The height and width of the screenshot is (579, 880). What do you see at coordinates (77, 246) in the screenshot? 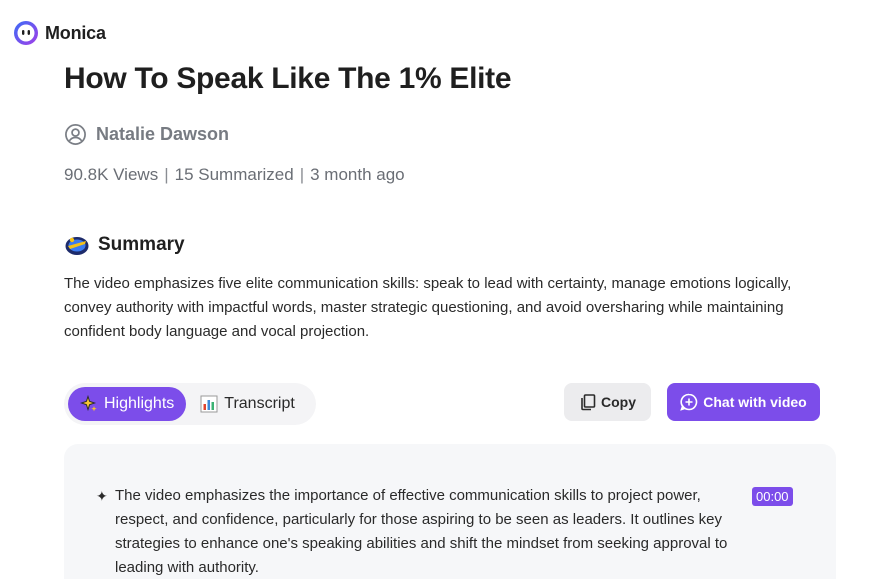
I see `summary-icon` at bounding box center [77, 246].